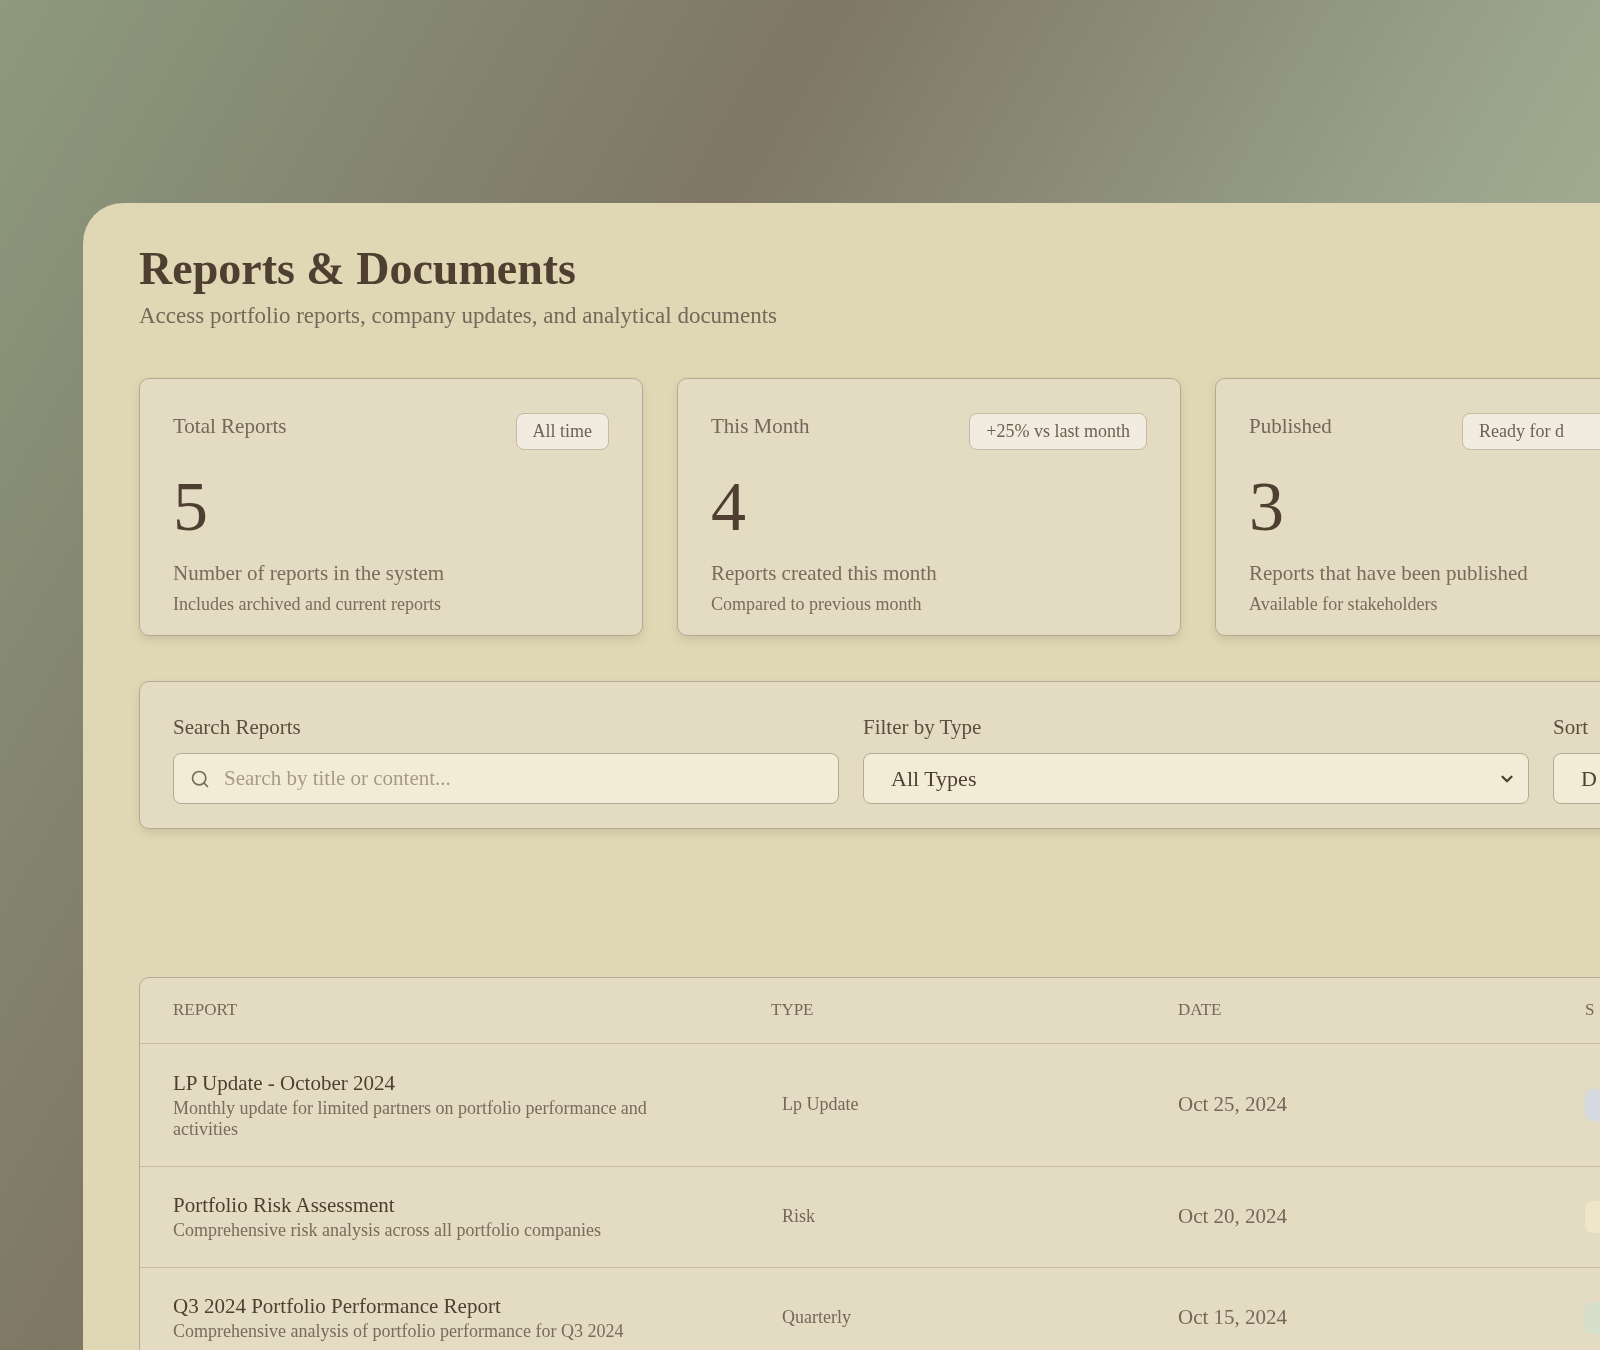 This screenshot has width=1600, height=1350. I want to click on report-title: Portfolio Risk Assessment, so click(437, 1205).